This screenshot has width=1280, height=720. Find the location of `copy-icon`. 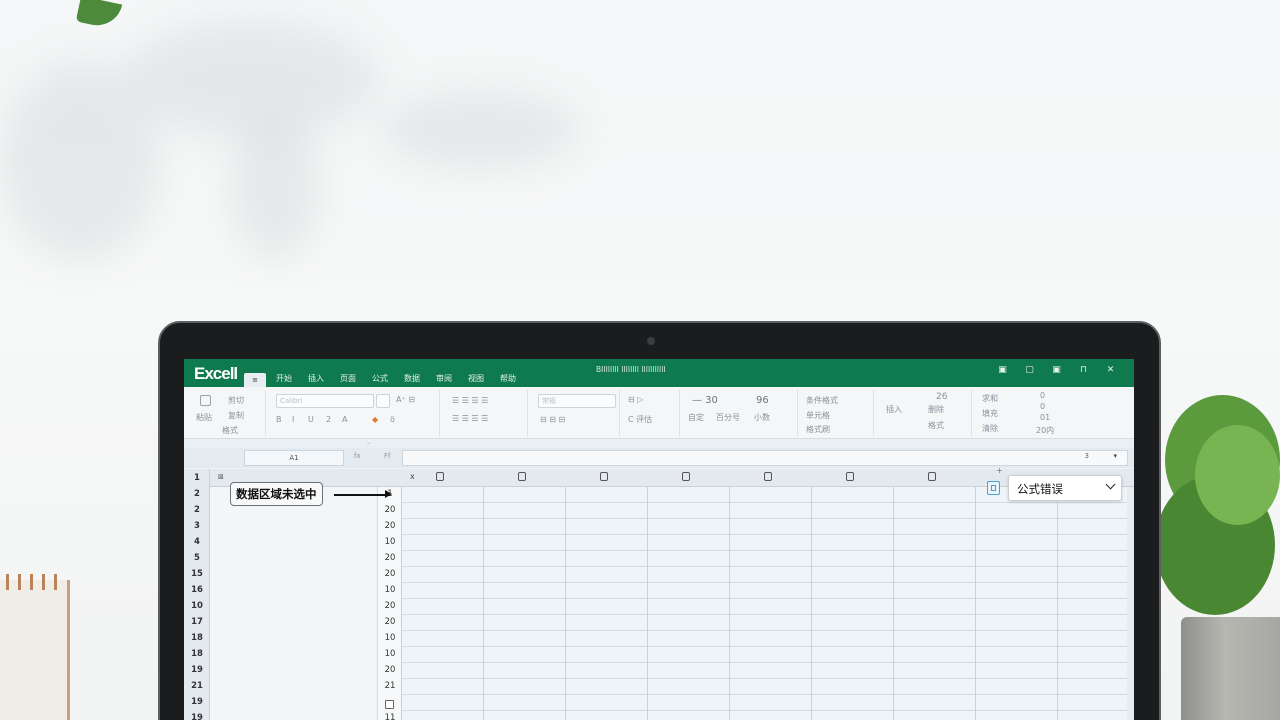

copy-icon is located at coordinates (993, 488).